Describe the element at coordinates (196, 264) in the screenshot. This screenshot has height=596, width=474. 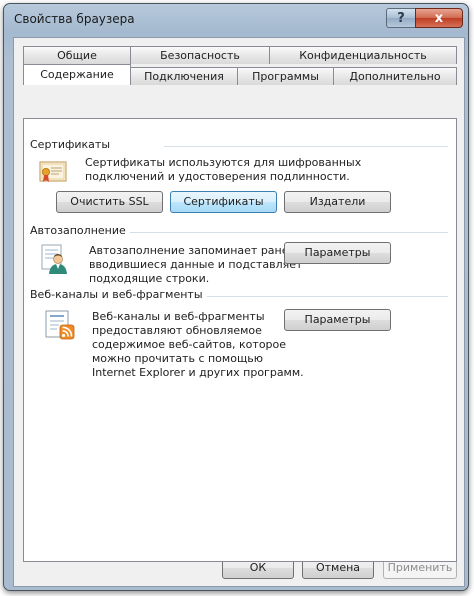
I see `autocomplete-description-line2: вводившиеся данные и подставляет` at that location.